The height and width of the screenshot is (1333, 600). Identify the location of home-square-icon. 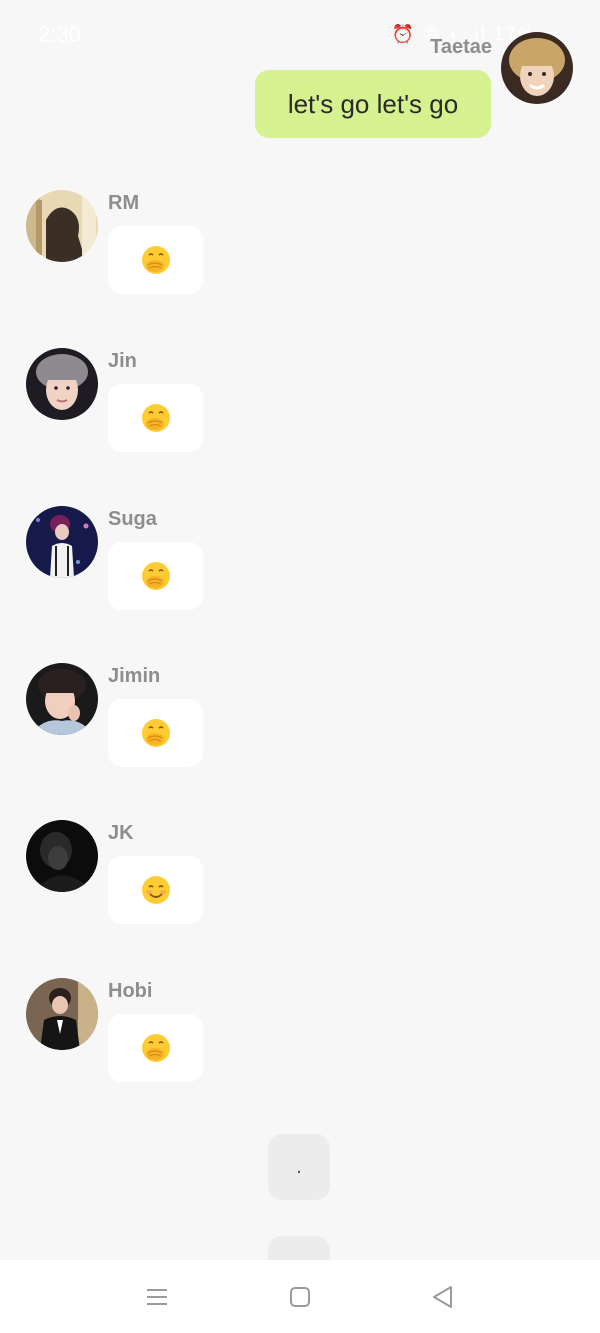
(300, 1297).